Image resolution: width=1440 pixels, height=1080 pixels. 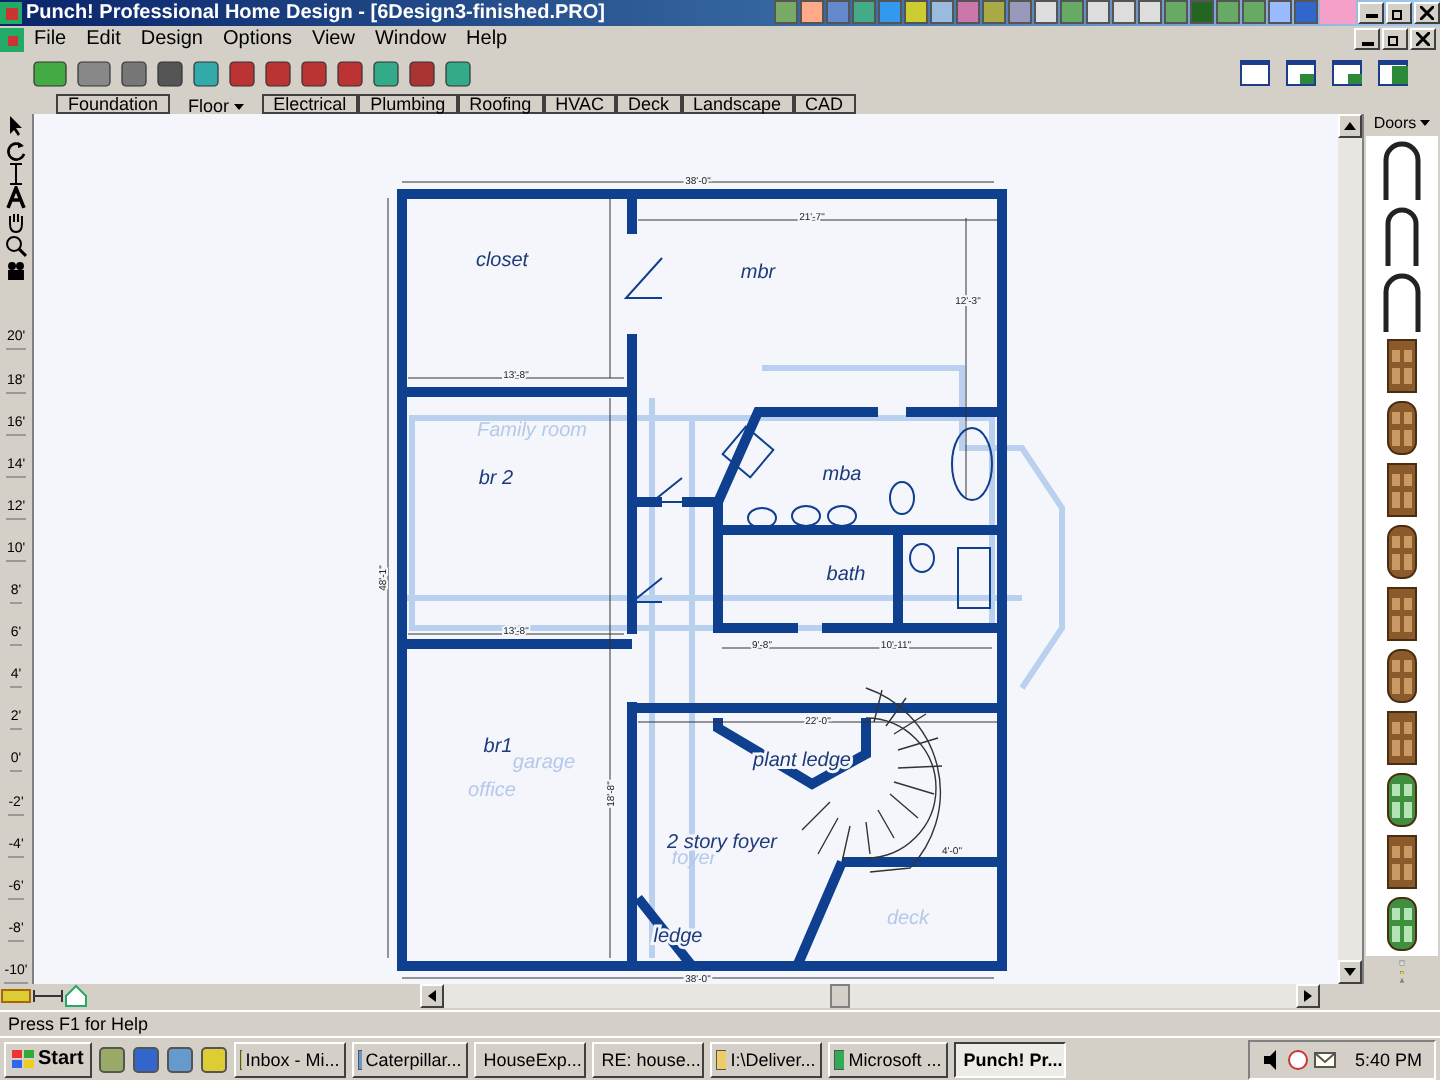 I want to click on envelope-icon, so click(x=1325, y=1059).